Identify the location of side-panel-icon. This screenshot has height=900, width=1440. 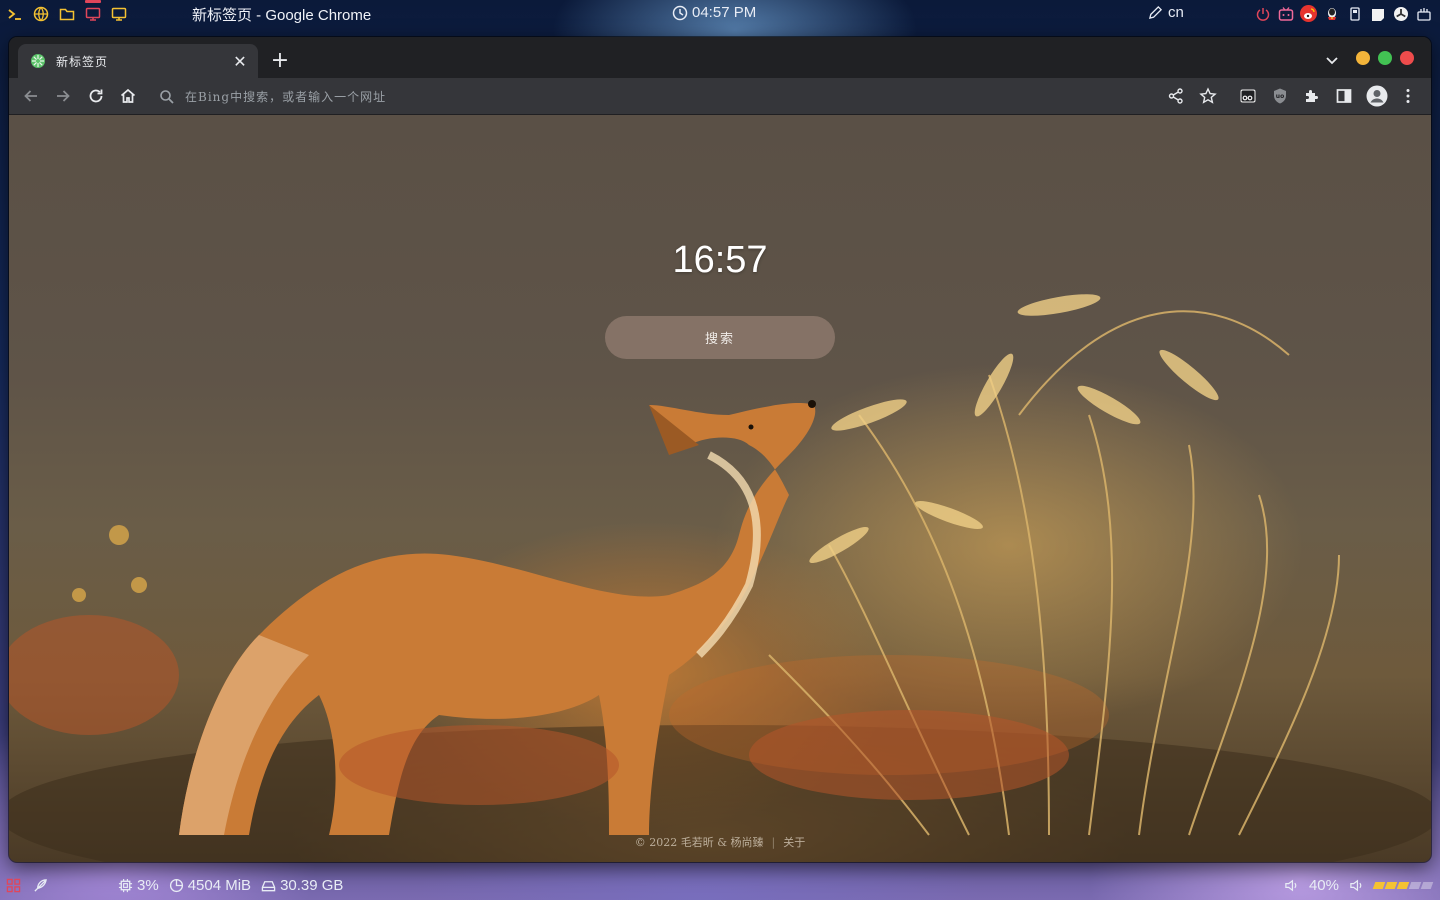
(1344, 96).